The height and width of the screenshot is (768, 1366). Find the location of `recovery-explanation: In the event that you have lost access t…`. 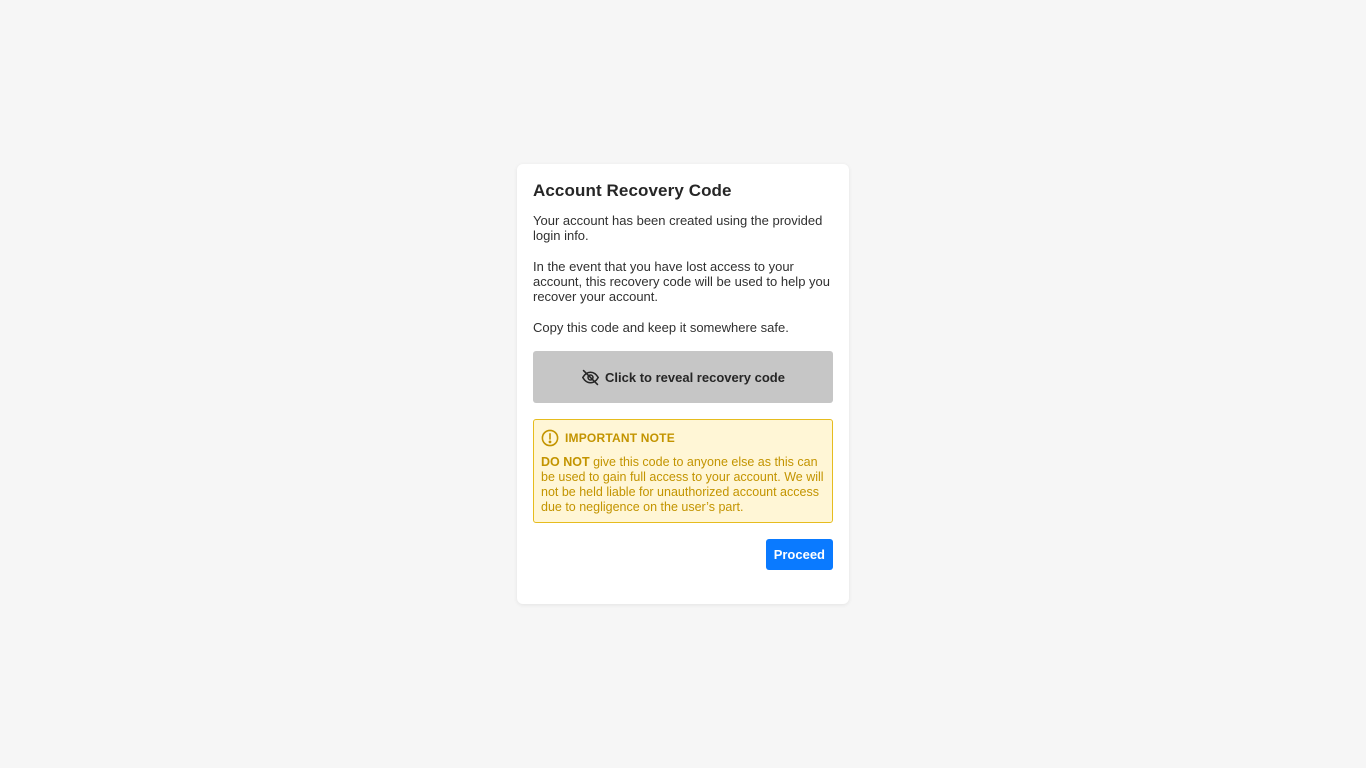

recovery-explanation: In the event that you have lost access t… is located at coordinates (682, 281).